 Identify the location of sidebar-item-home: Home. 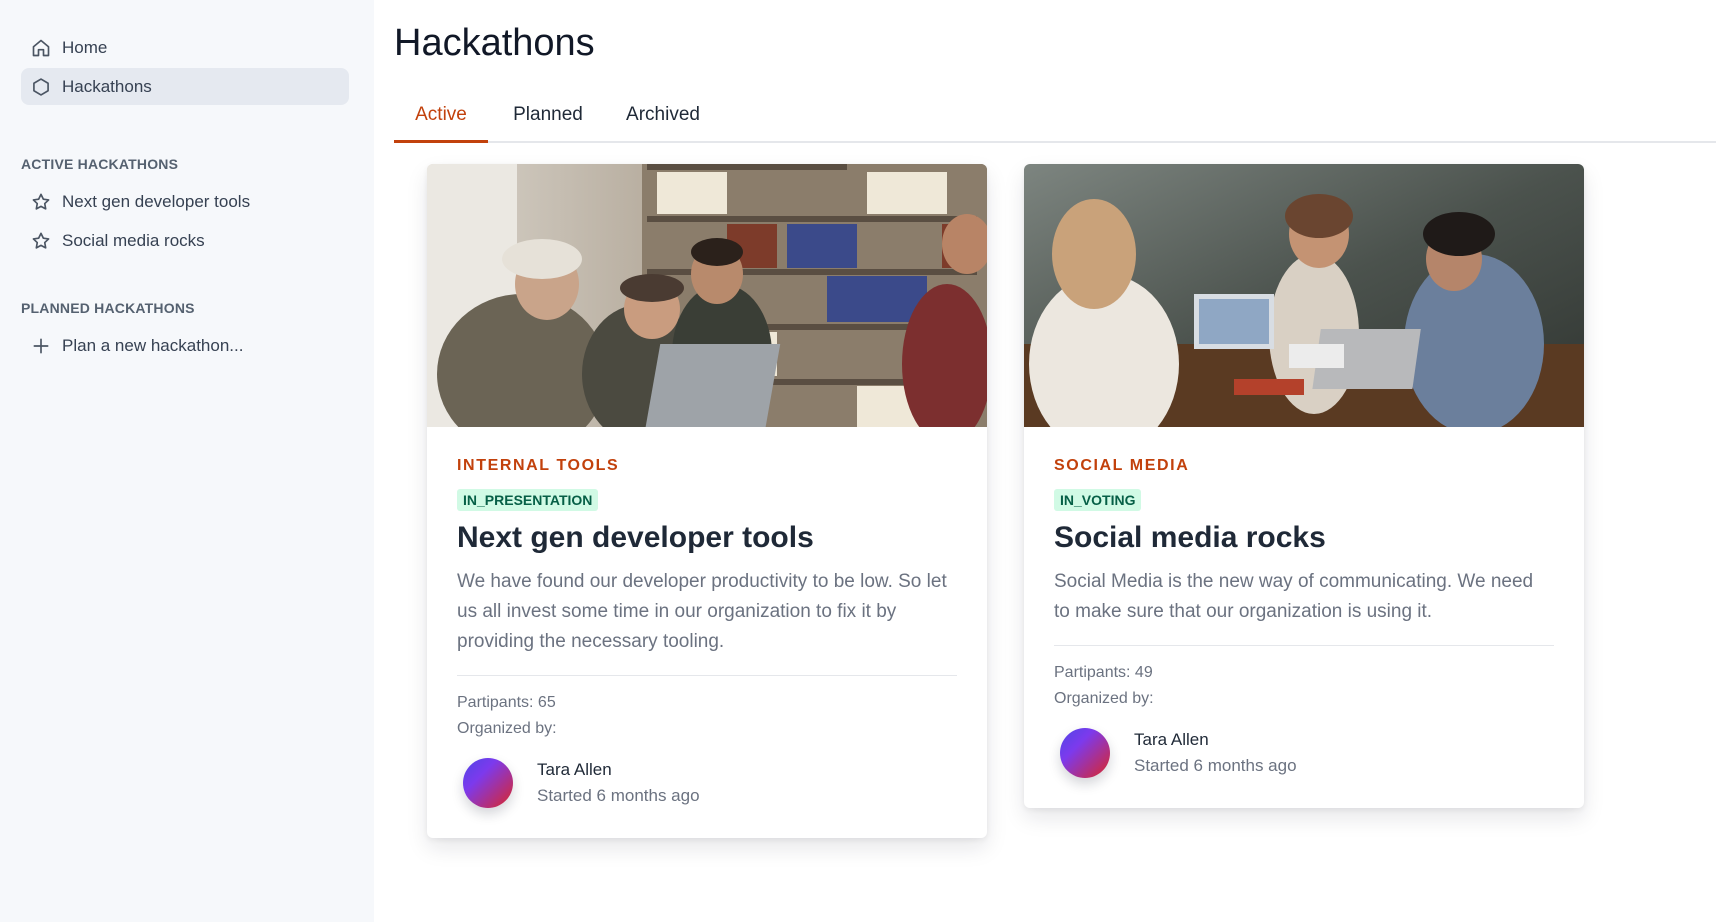
(185, 47).